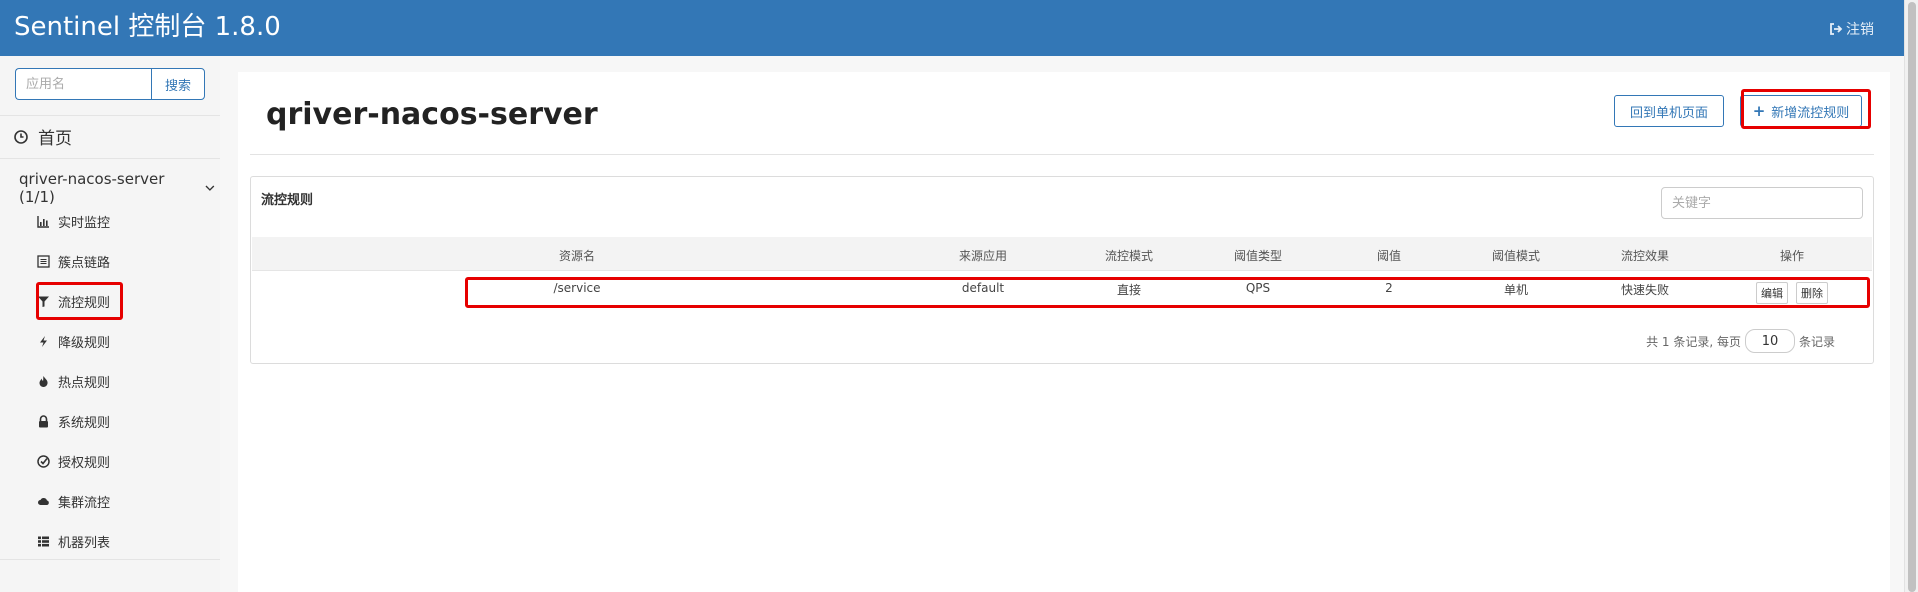 The width and height of the screenshot is (1918, 592). Describe the element at coordinates (1389, 256) in the screenshot. I see `column-header: 阈值` at that location.